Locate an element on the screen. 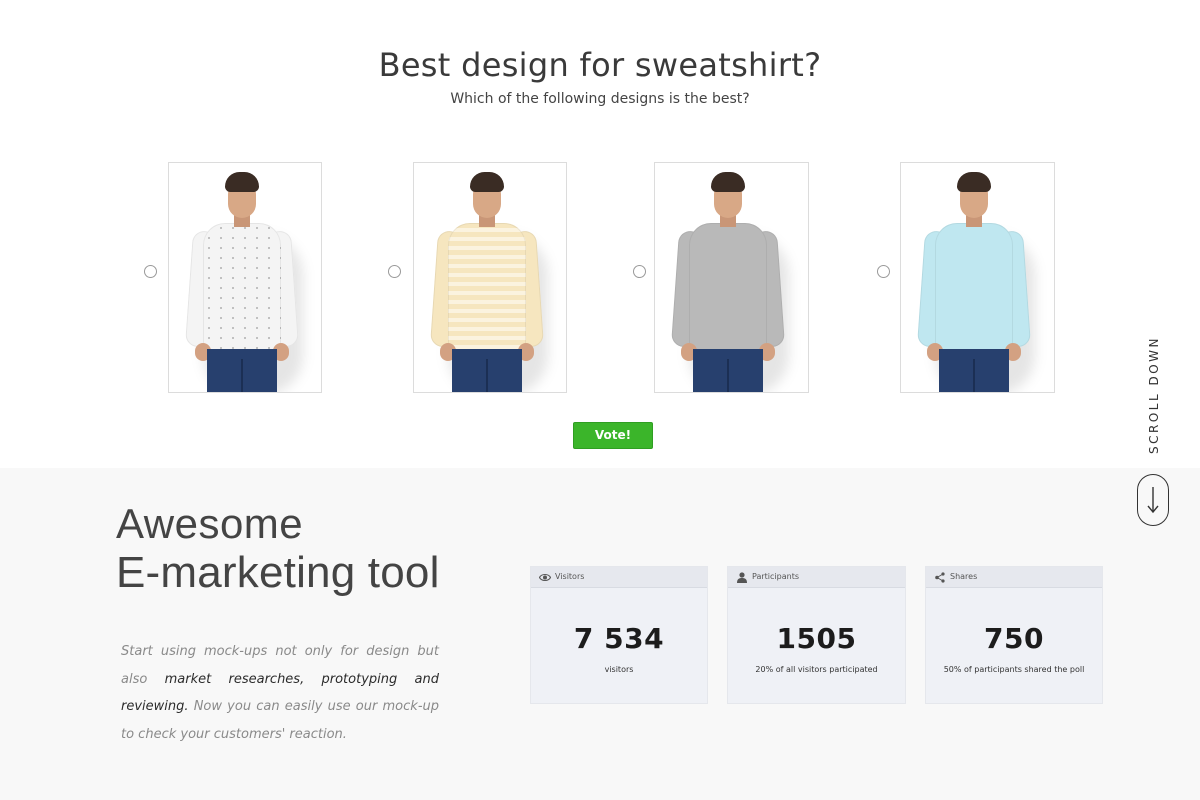  stat-caption: visitors is located at coordinates (619, 669).